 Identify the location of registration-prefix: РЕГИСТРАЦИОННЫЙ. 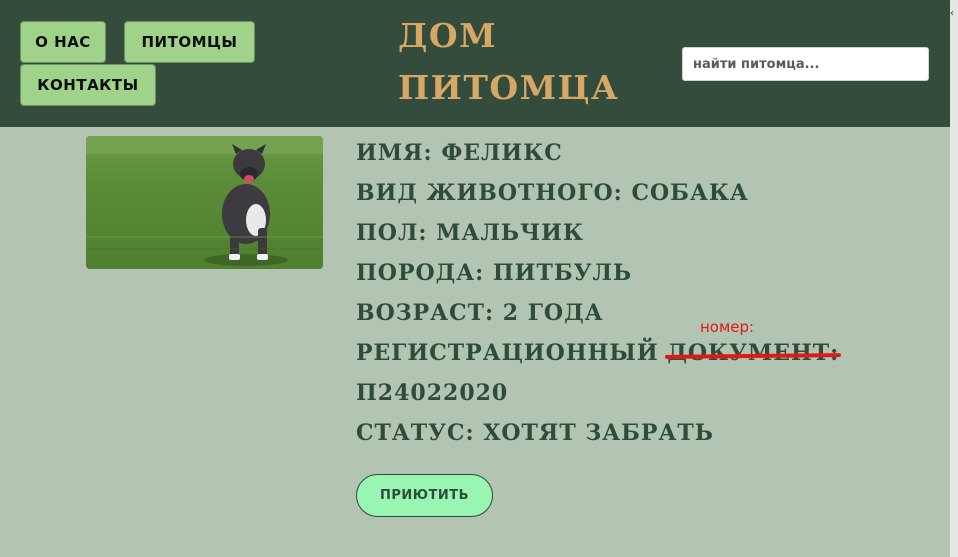
(507, 353).